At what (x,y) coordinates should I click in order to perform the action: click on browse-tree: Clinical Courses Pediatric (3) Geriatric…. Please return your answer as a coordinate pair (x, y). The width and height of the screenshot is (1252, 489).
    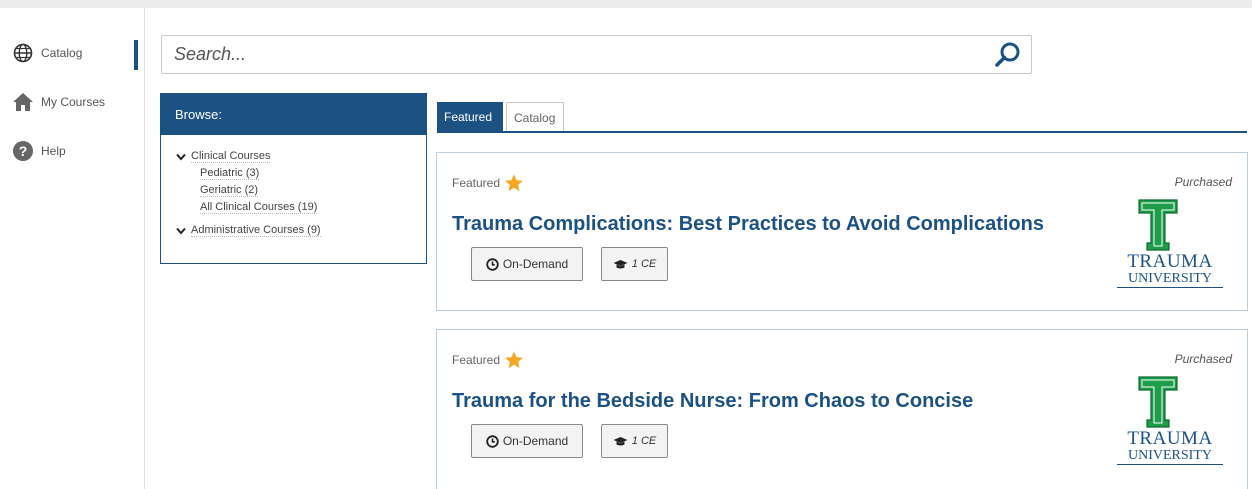
    Looking at the image, I should click on (293, 187).